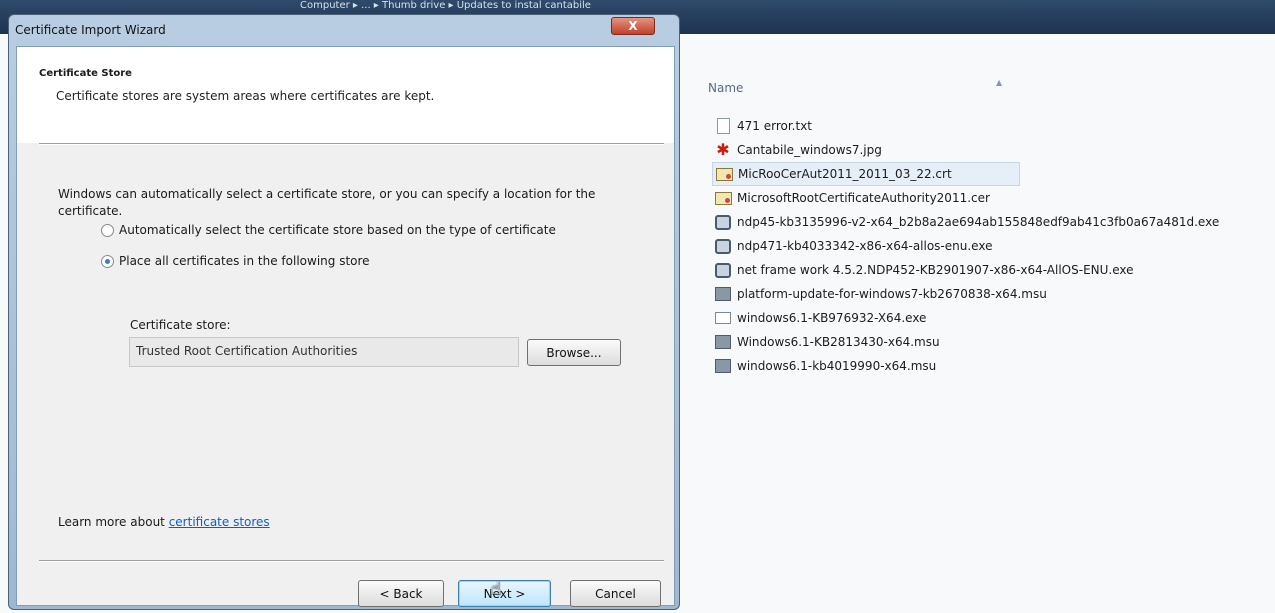 The image size is (1275, 613). I want to click on text-file-icon, so click(723, 126).